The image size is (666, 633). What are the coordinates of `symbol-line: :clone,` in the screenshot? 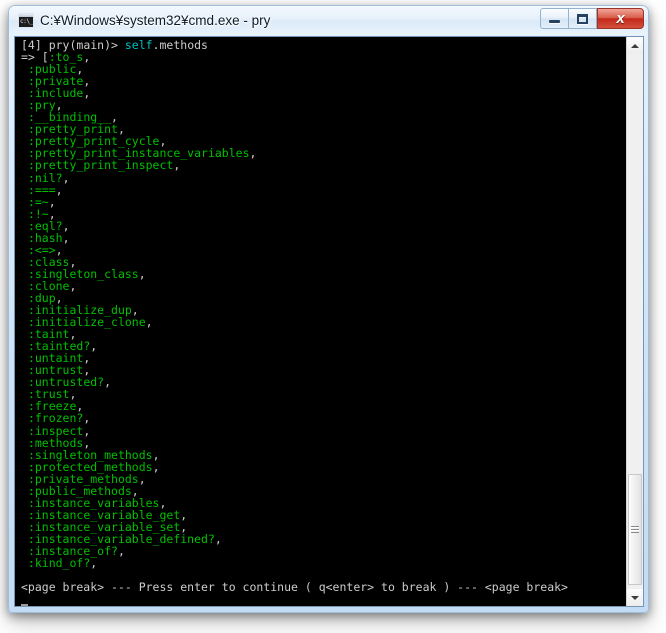 It's located at (324, 286).